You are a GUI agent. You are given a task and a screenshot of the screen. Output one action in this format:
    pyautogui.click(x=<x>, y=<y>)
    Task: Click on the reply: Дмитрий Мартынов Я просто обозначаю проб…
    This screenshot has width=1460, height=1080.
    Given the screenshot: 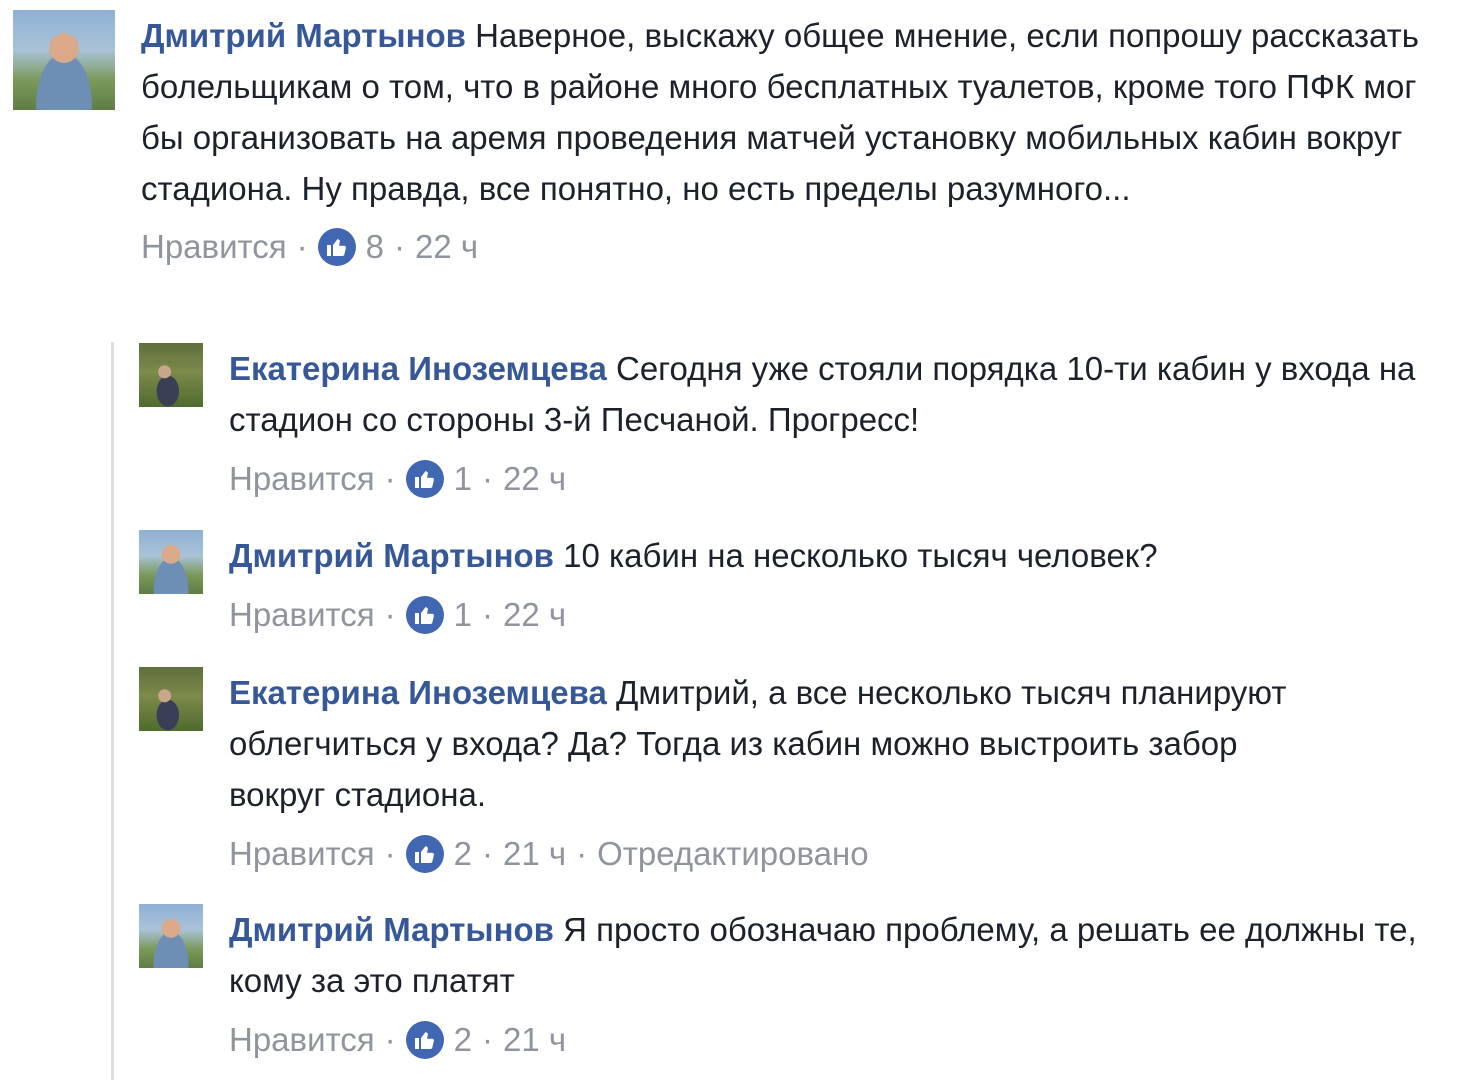 What is the action you would take?
    pyautogui.click(x=794, y=982)
    